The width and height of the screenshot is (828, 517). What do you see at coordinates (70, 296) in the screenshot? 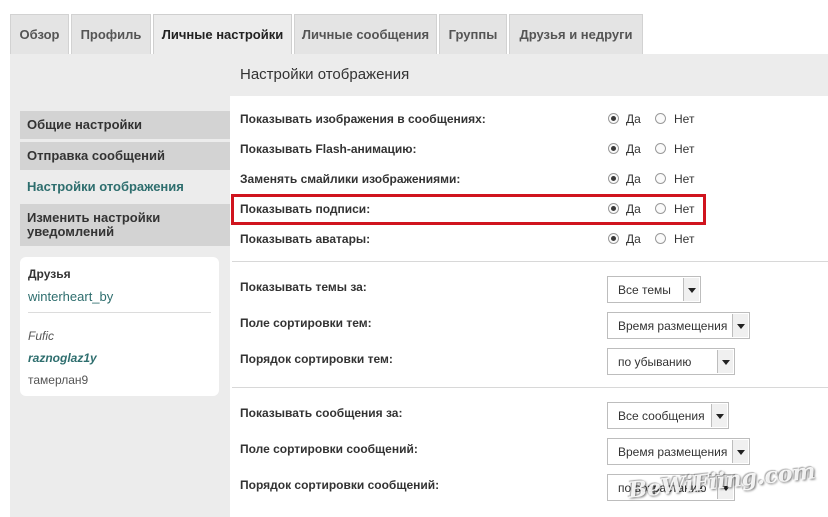
I see `friend-link-primary: winterheart_by` at bounding box center [70, 296].